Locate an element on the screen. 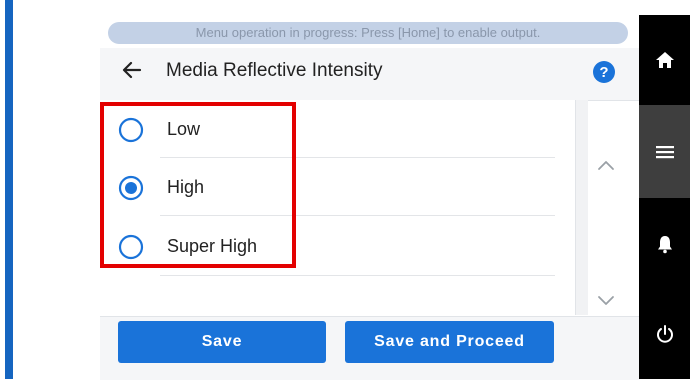  page-title: Media Reflective Intensity is located at coordinates (274, 70).